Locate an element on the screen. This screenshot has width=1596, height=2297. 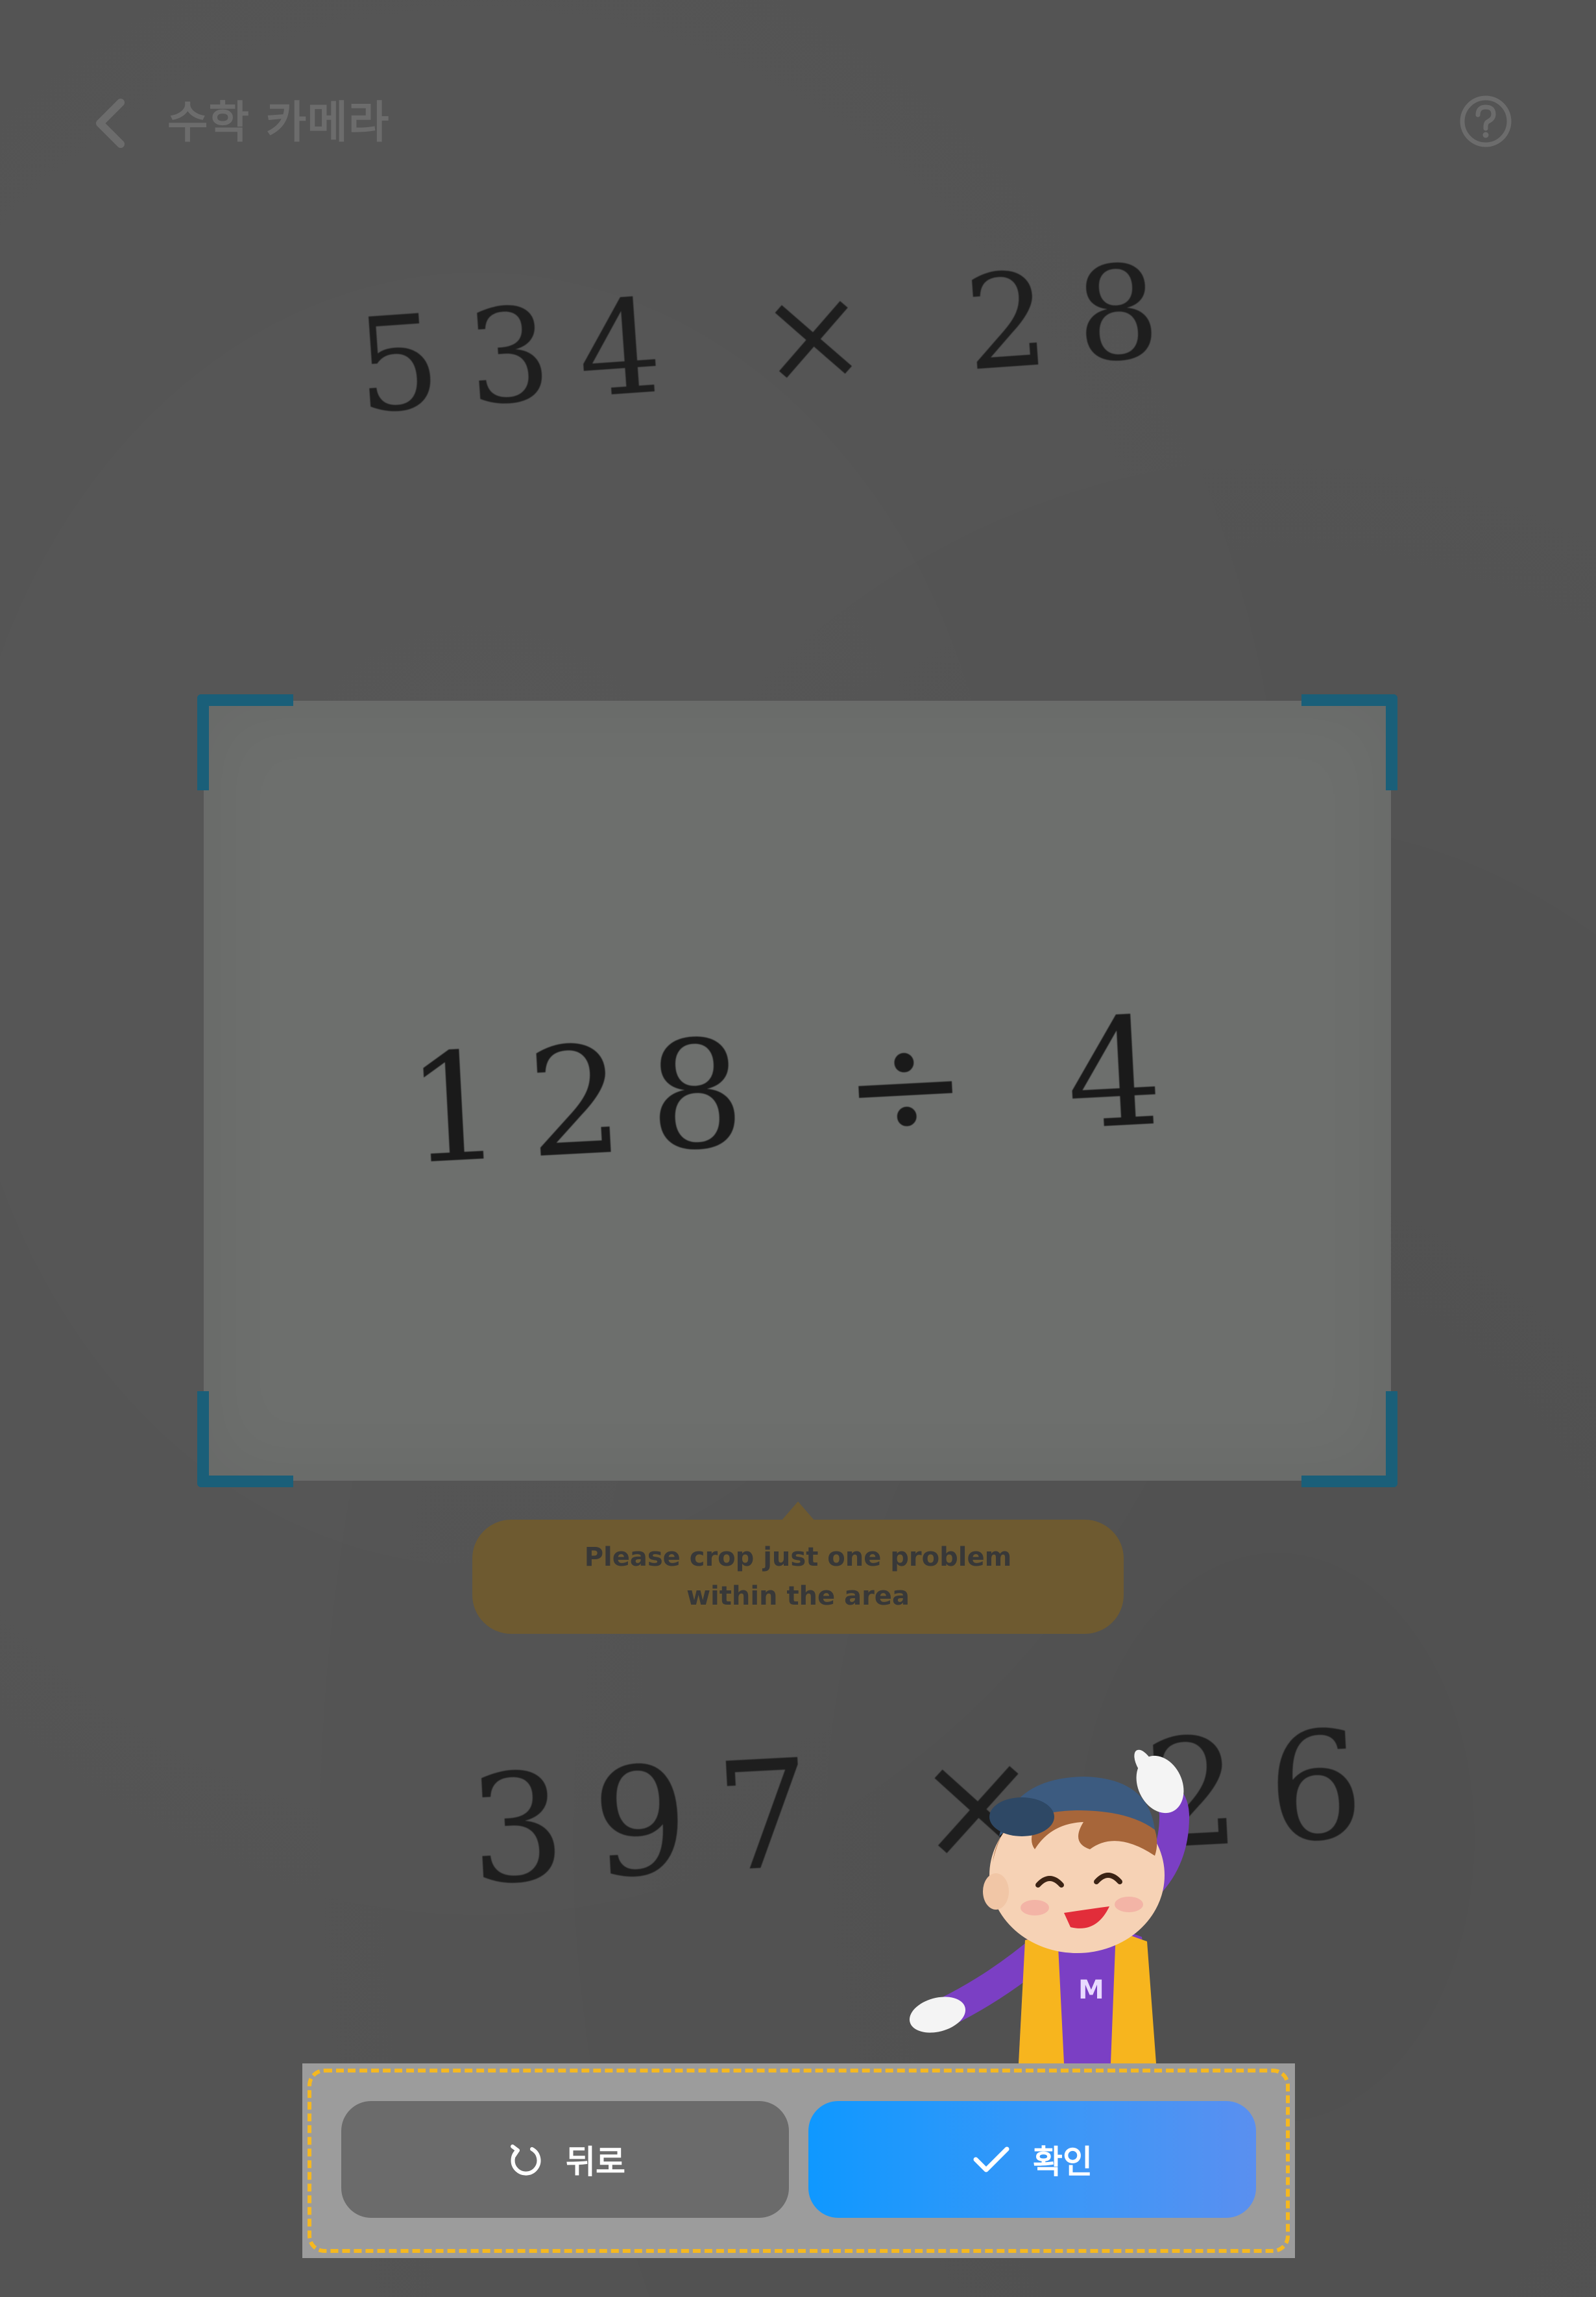
selected-problem: 128 ÷ 4 is located at coordinates (797, 1091).